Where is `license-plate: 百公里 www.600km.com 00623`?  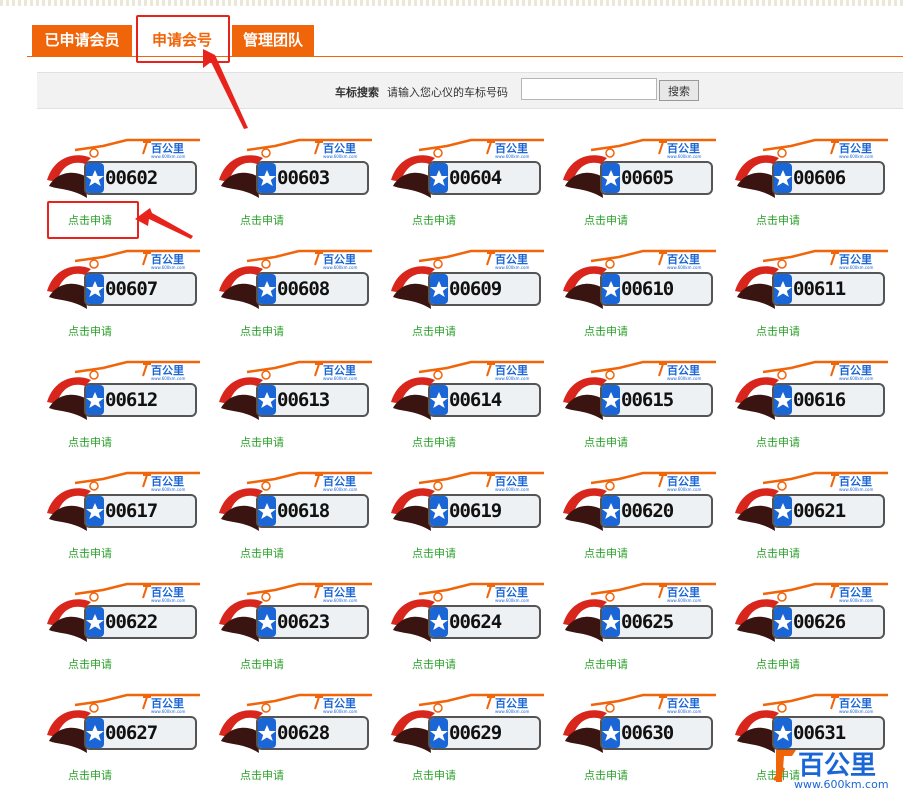
license-plate: 百公里 www.600km.com 00623 is located at coordinates (294, 612).